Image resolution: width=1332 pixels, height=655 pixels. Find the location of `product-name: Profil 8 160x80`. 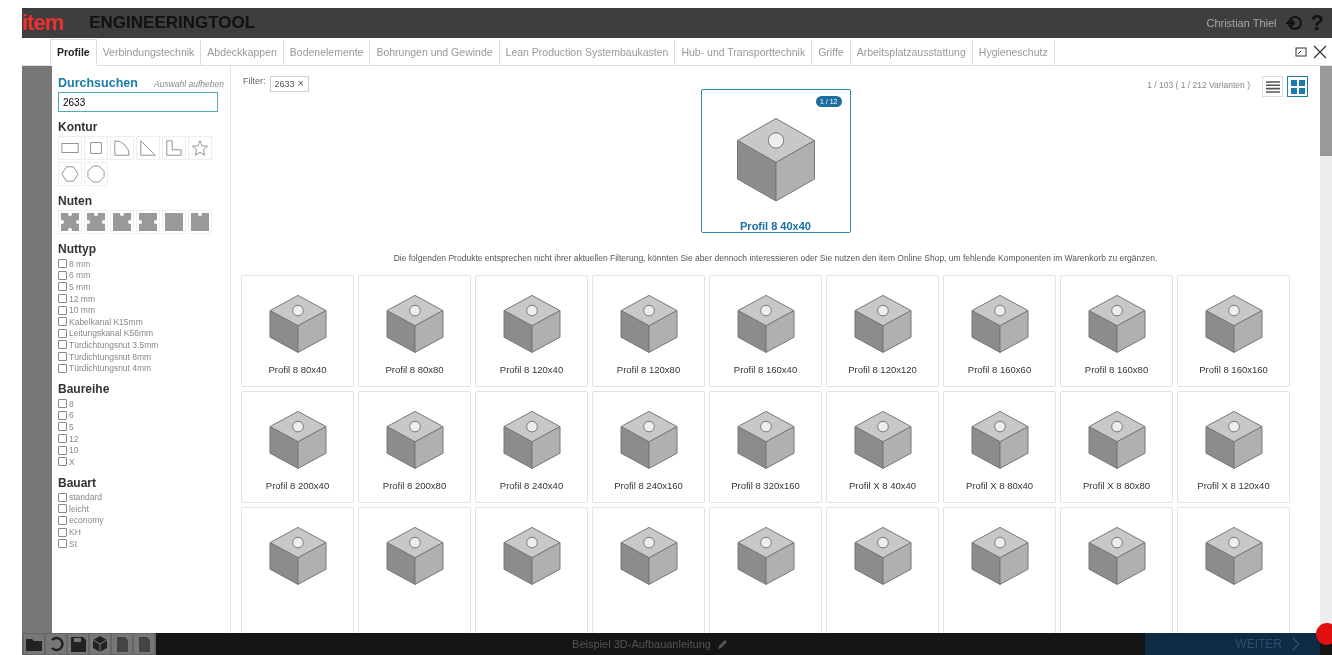

product-name: Profil 8 160x80 is located at coordinates (1116, 369).